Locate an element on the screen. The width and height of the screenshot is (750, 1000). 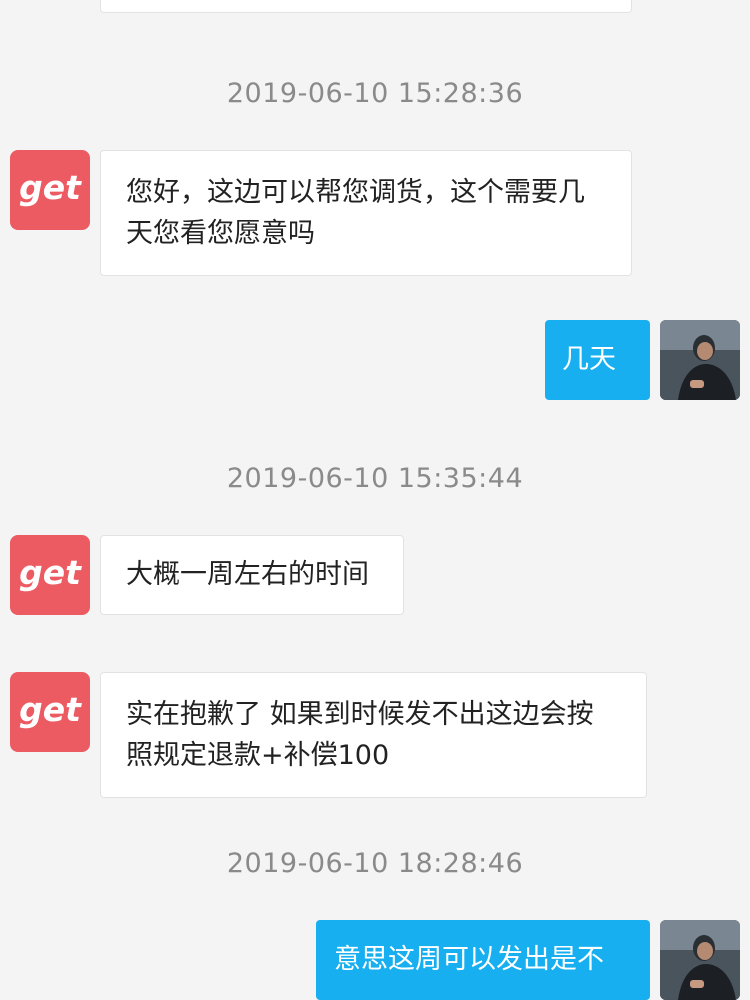
message-text: 大概一周左右的时间 is located at coordinates (247, 574).